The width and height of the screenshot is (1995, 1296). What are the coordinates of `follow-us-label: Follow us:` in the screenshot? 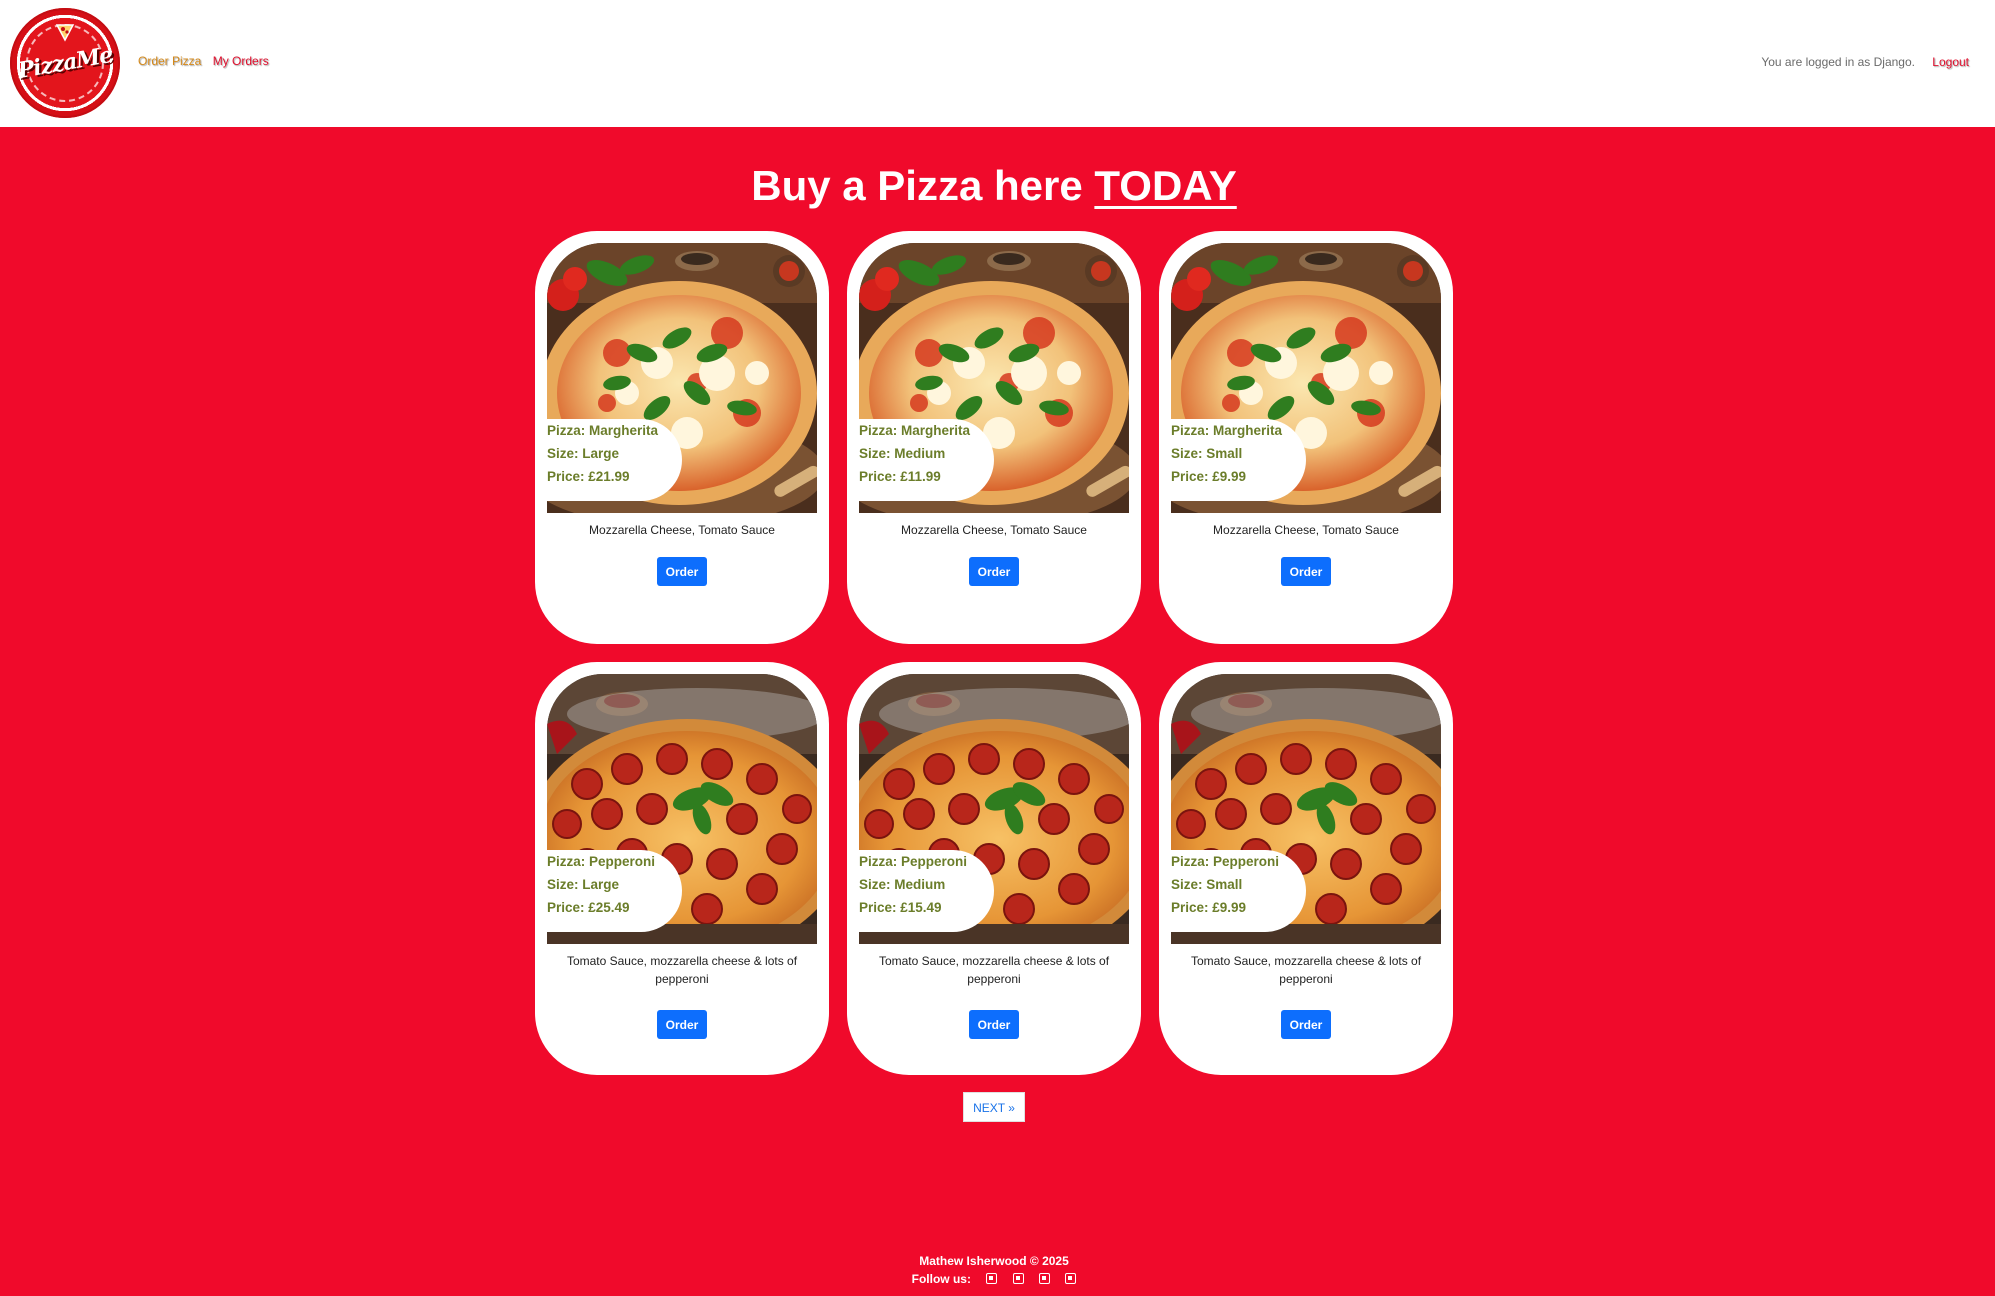 It's located at (941, 1279).